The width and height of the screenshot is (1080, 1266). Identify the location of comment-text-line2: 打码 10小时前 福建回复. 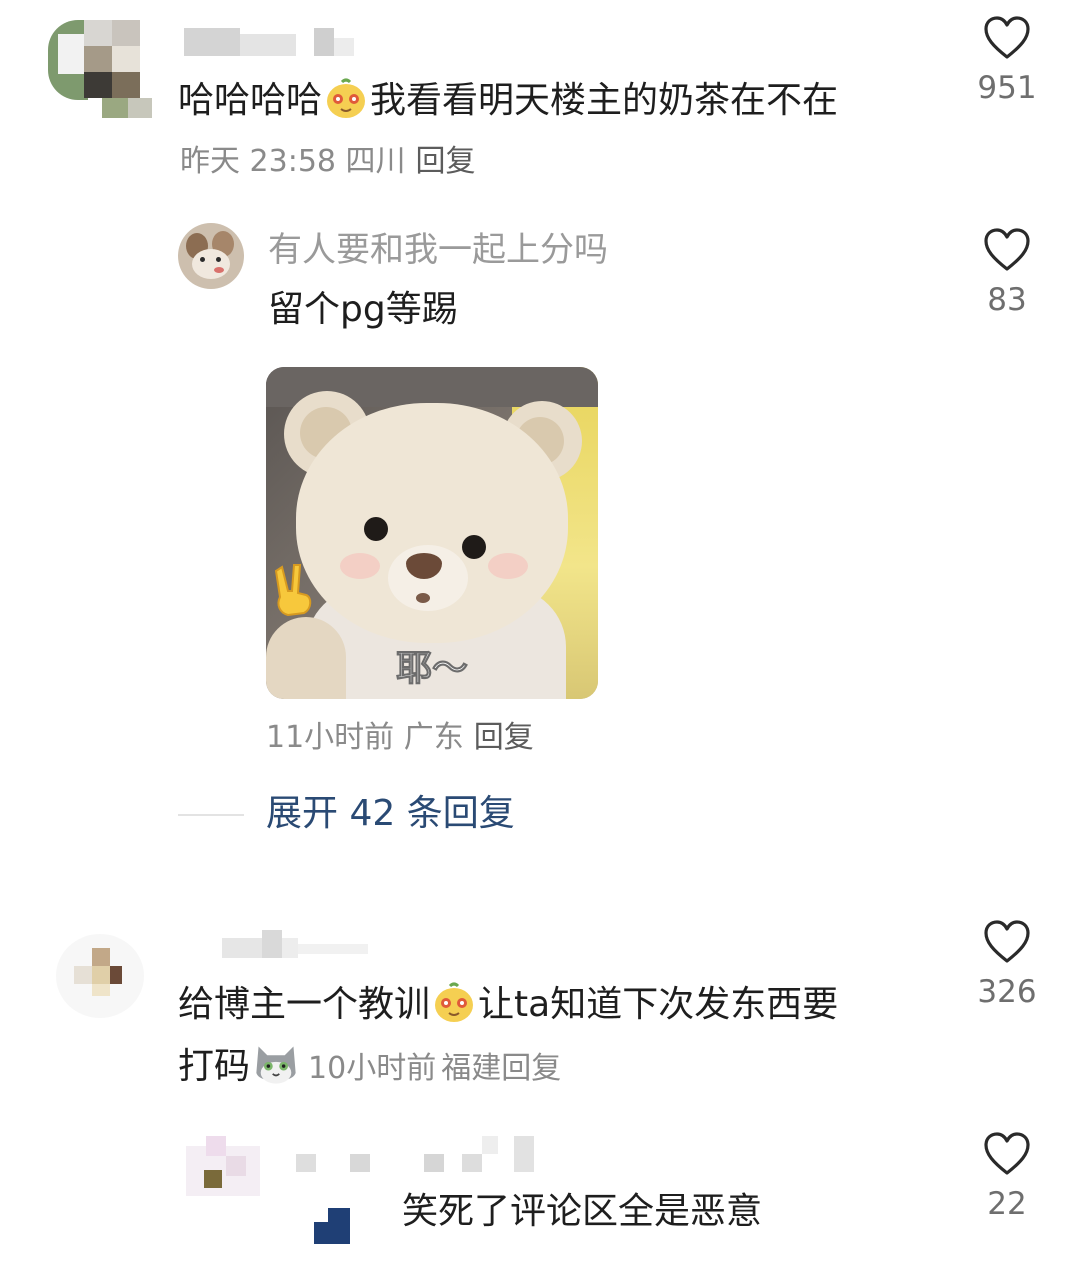
(369, 1064).